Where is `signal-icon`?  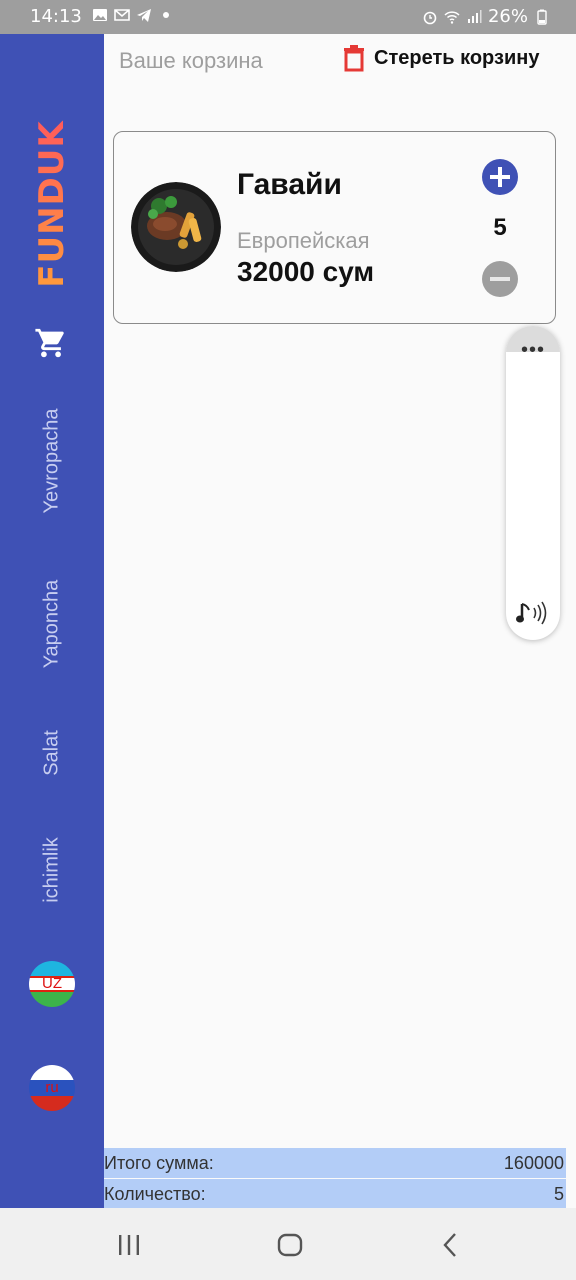
signal-icon is located at coordinates (474, 16).